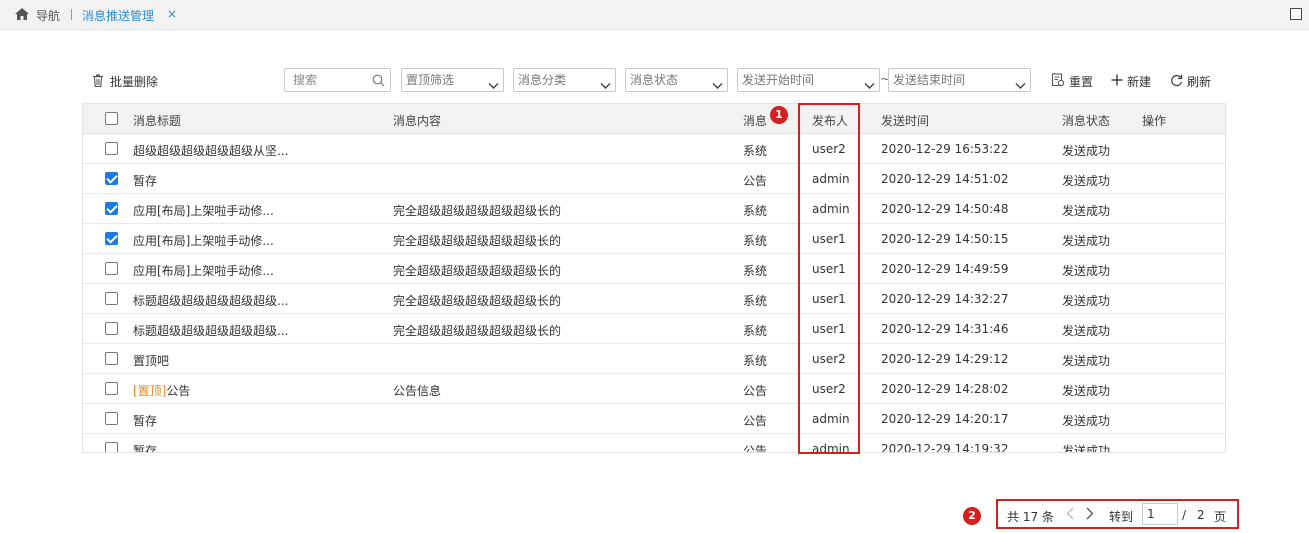 The image size is (1309, 533). I want to click on maximize-icon, so click(1296, 14).